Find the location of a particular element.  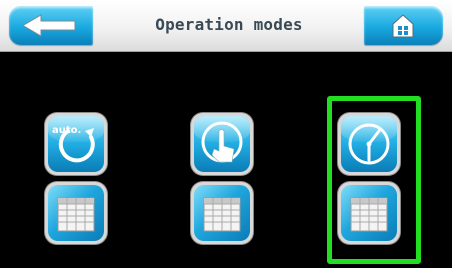

page-title: Operation modes is located at coordinates (229, 24).